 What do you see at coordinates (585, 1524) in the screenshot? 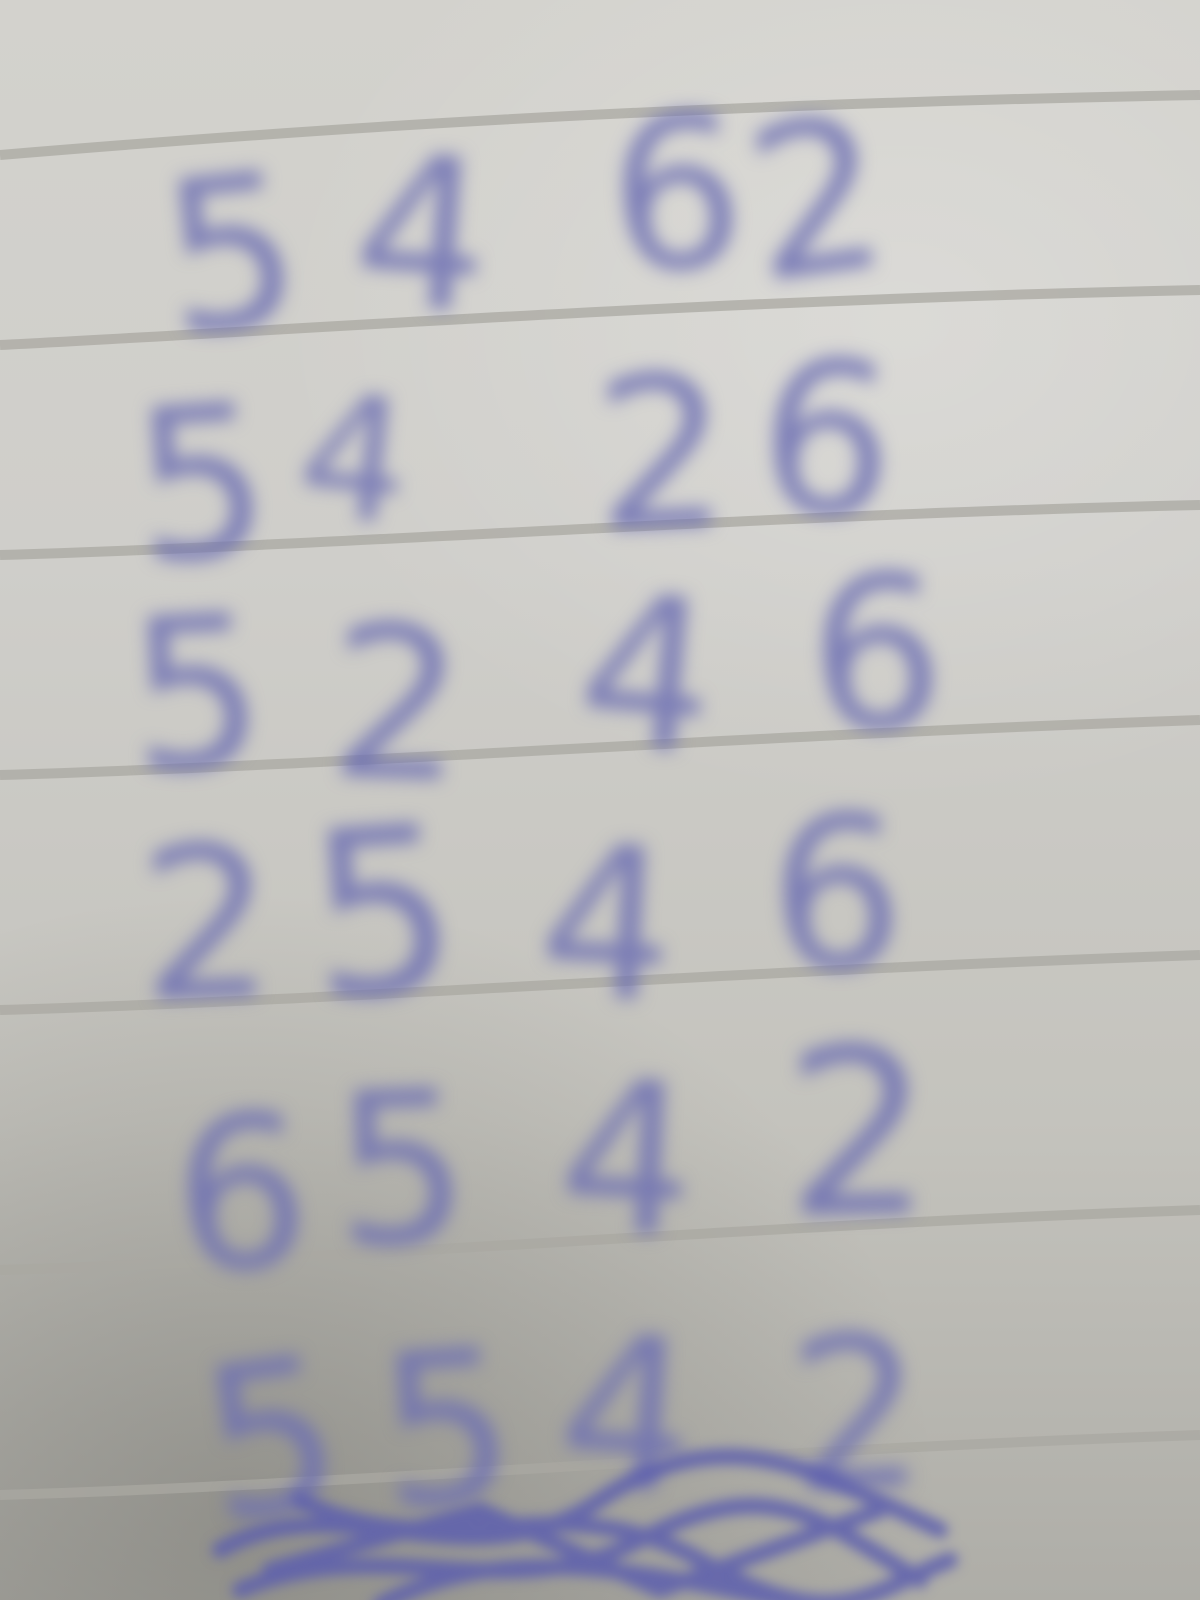
I see `crossed-out-scribble` at bounding box center [585, 1524].